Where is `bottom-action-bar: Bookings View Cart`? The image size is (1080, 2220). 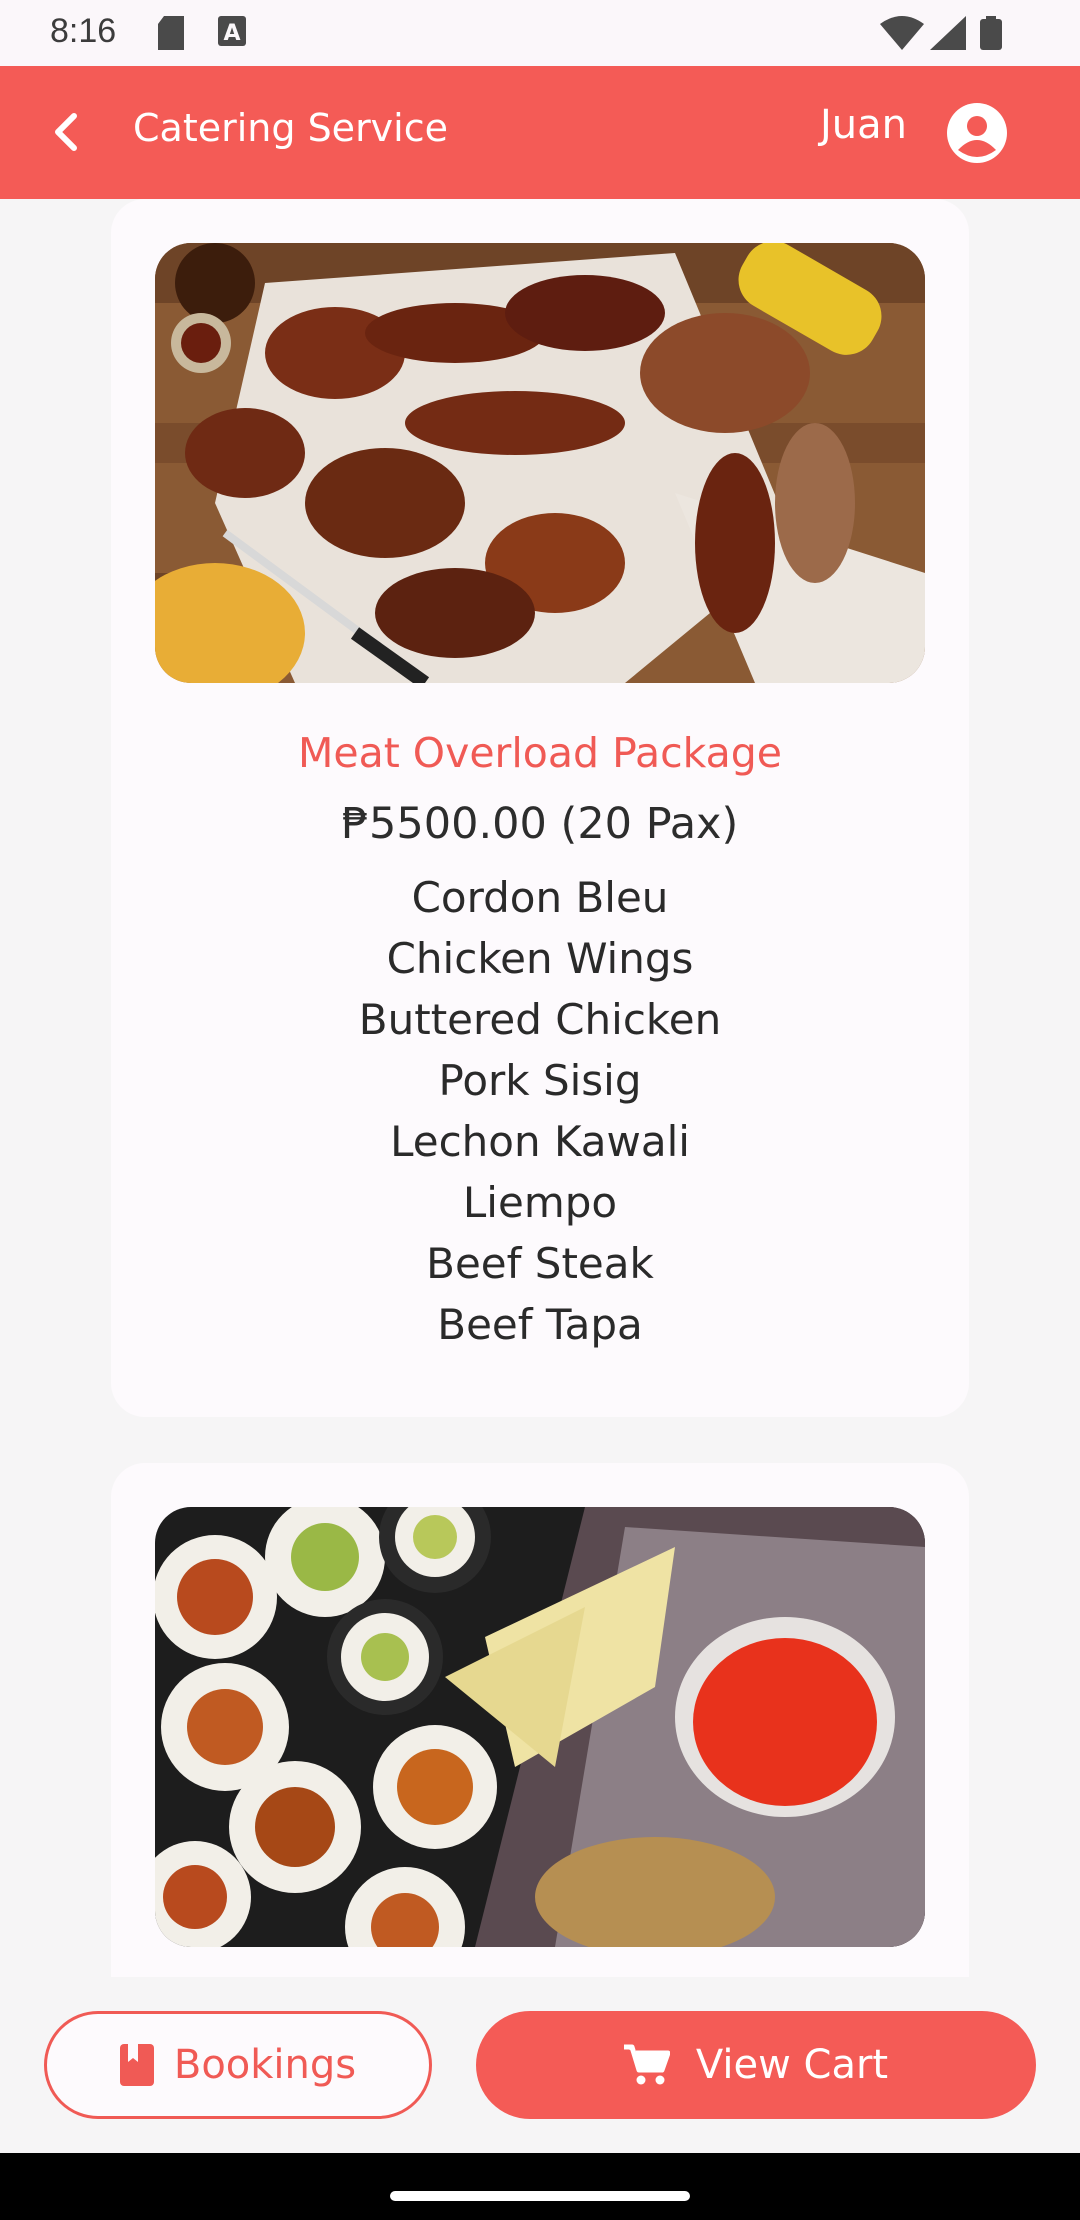 bottom-action-bar: Bookings View Cart is located at coordinates (540, 2065).